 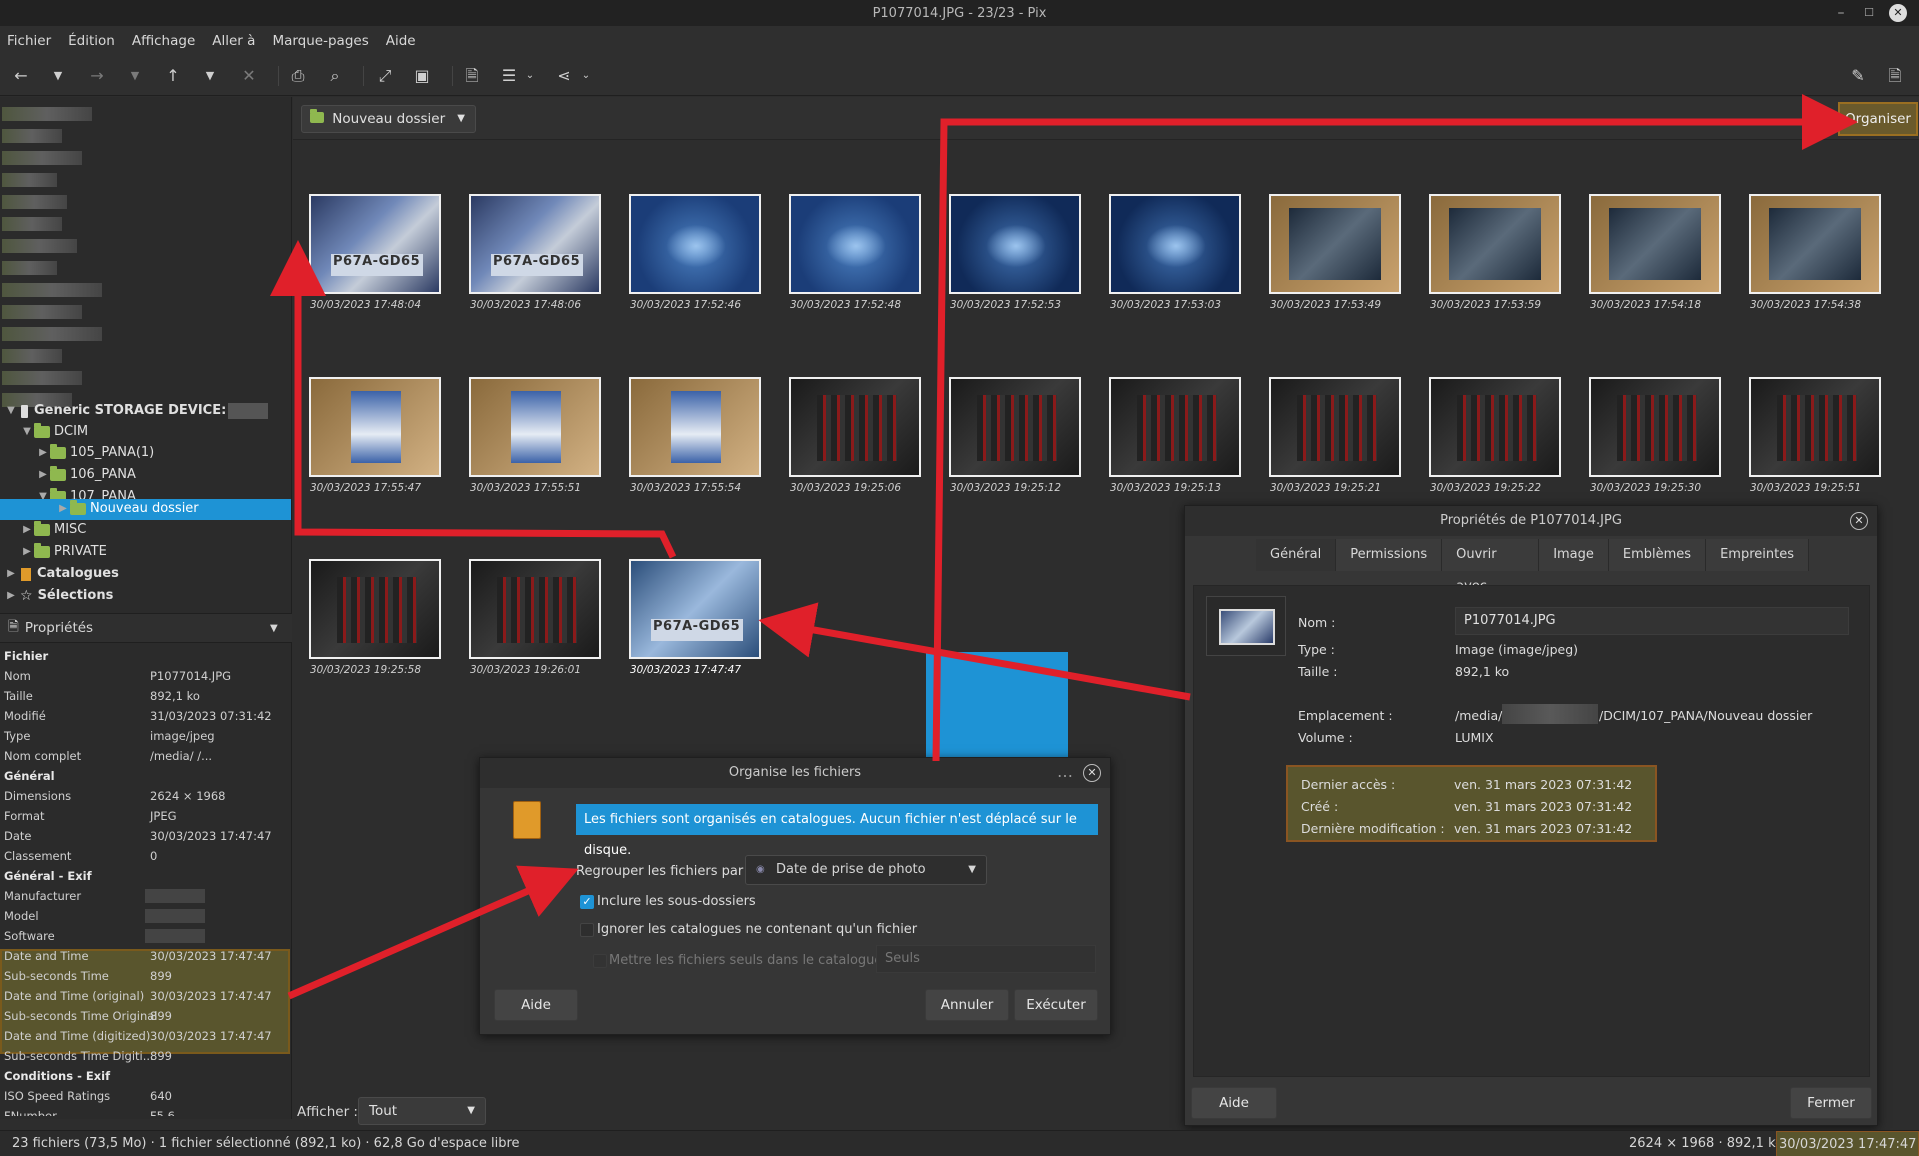 I want to click on single-files-checkbox, so click(x=600, y=961).